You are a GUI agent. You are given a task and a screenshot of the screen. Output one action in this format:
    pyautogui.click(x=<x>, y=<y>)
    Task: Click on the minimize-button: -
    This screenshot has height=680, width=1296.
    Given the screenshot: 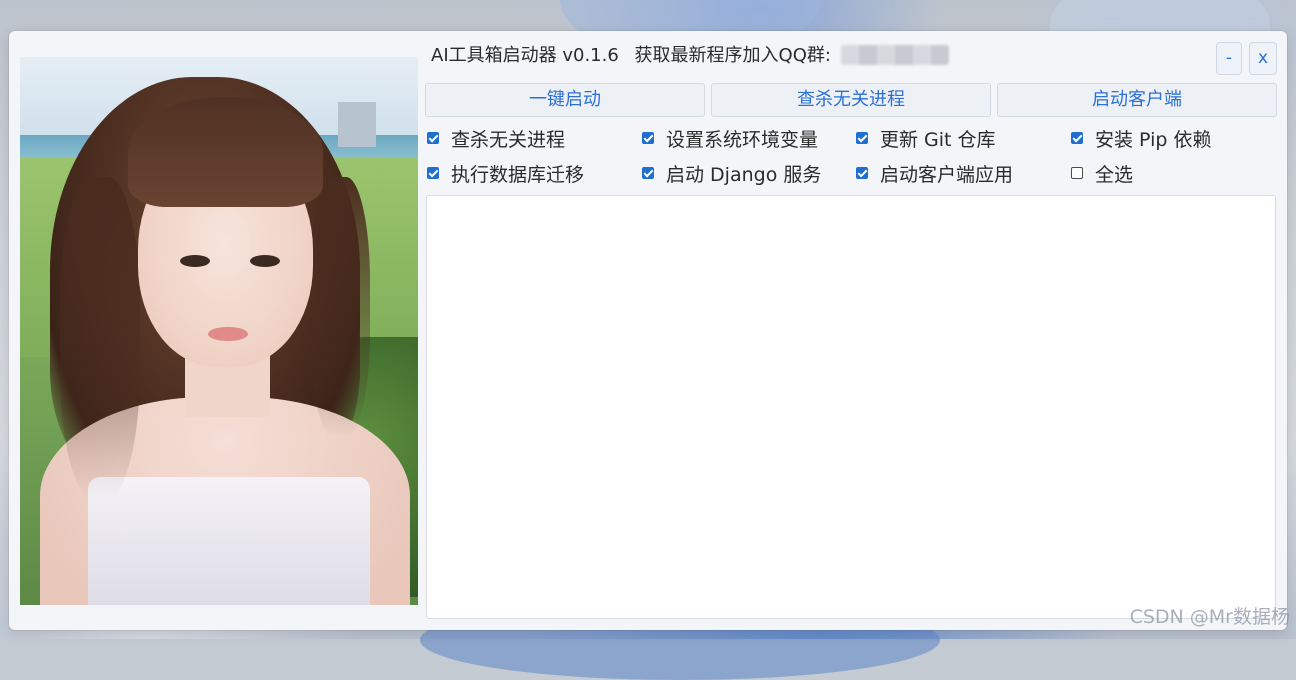 What is the action you would take?
    pyautogui.click(x=1229, y=58)
    